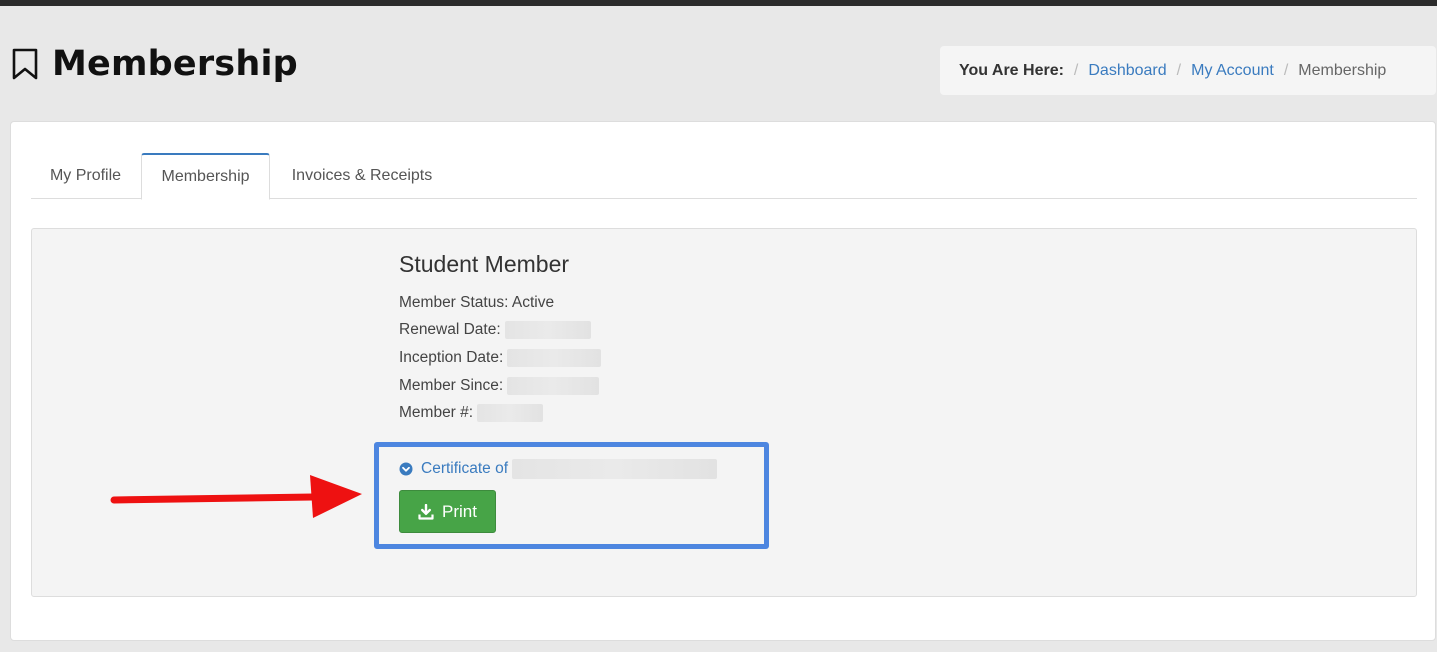 The width and height of the screenshot is (1437, 652). What do you see at coordinates (175, 64) in the screenshot?
I see `page-title-text: Membership` at bounding box center [175, 64].